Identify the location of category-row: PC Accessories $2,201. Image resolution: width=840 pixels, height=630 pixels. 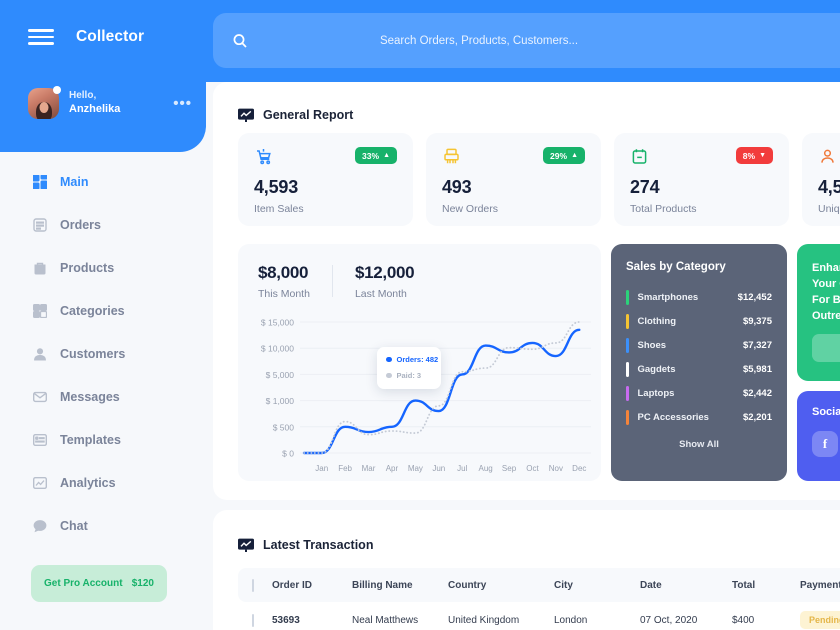
(699, 417).